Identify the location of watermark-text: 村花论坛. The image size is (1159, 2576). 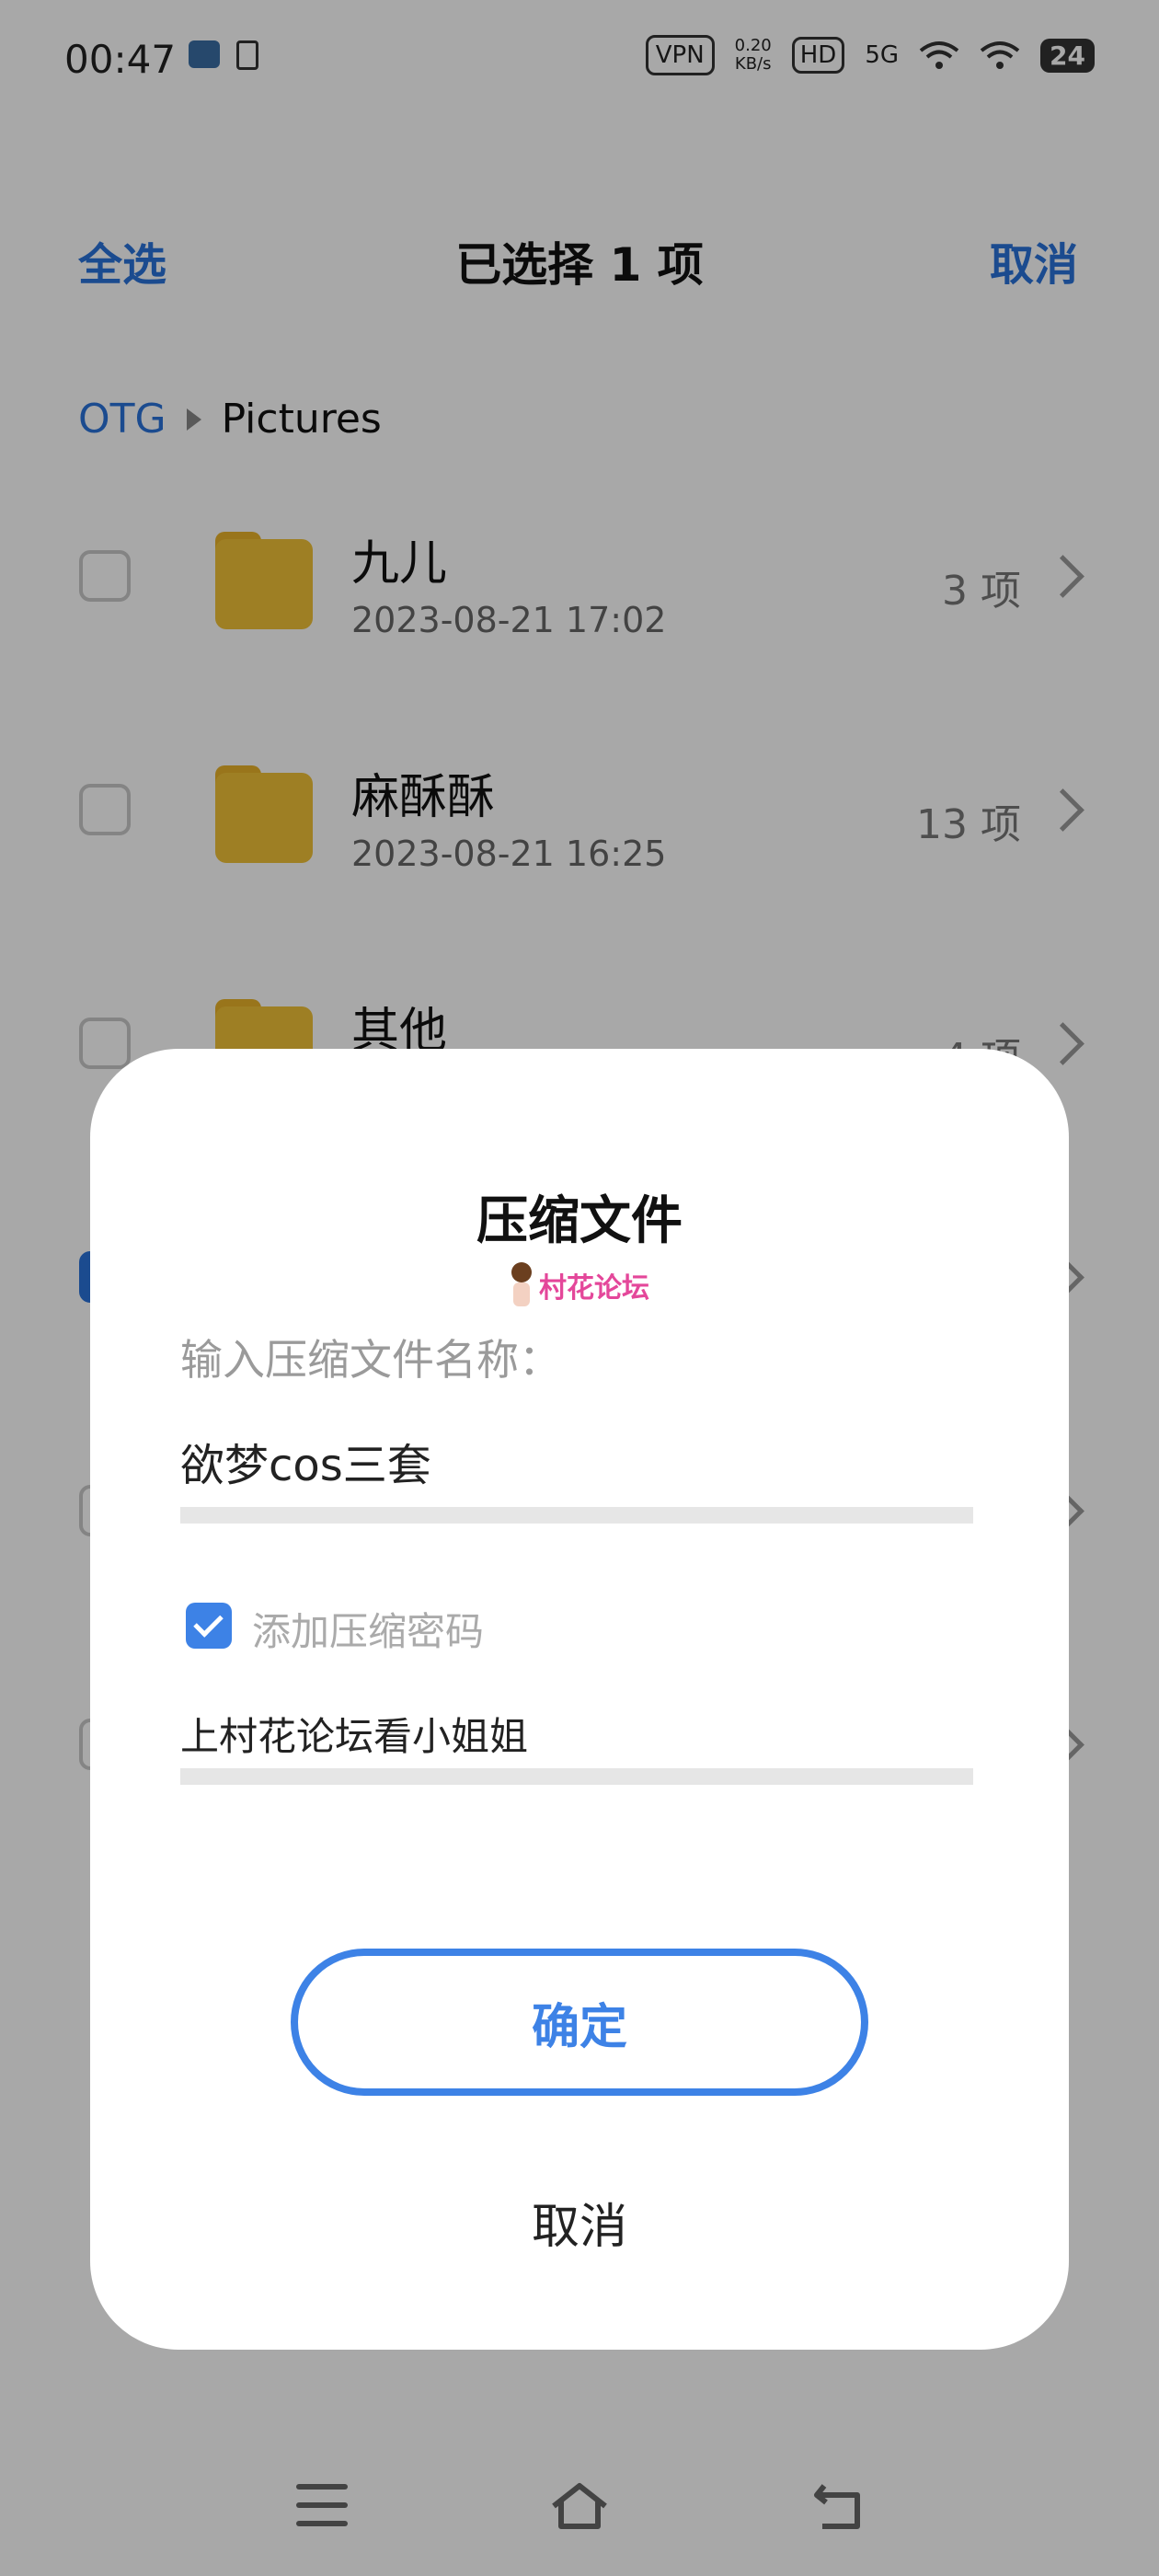
(594, 1288).